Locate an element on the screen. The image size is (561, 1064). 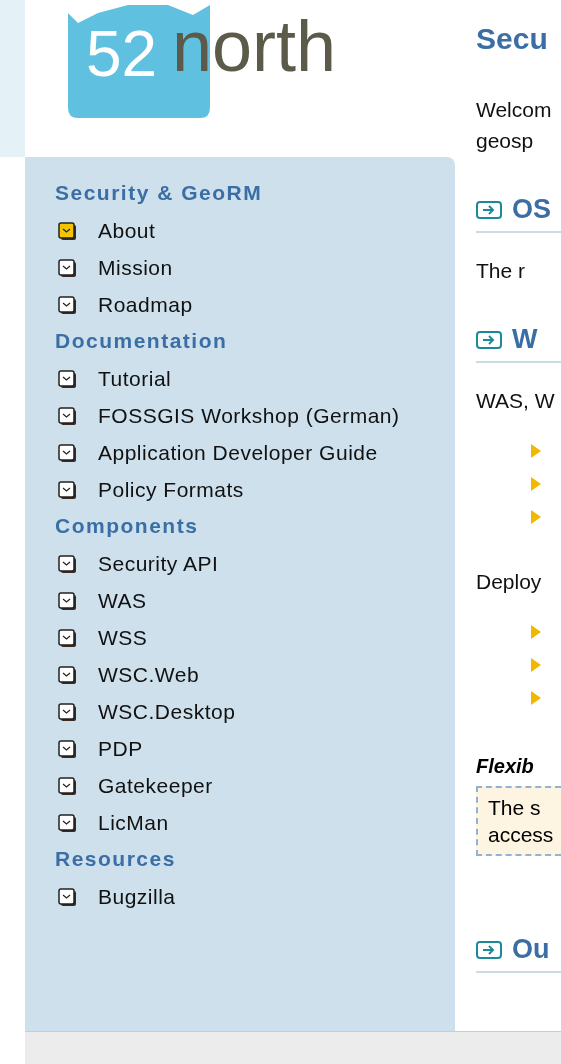
subheading: Flexib is located at coordinates (505, 766).